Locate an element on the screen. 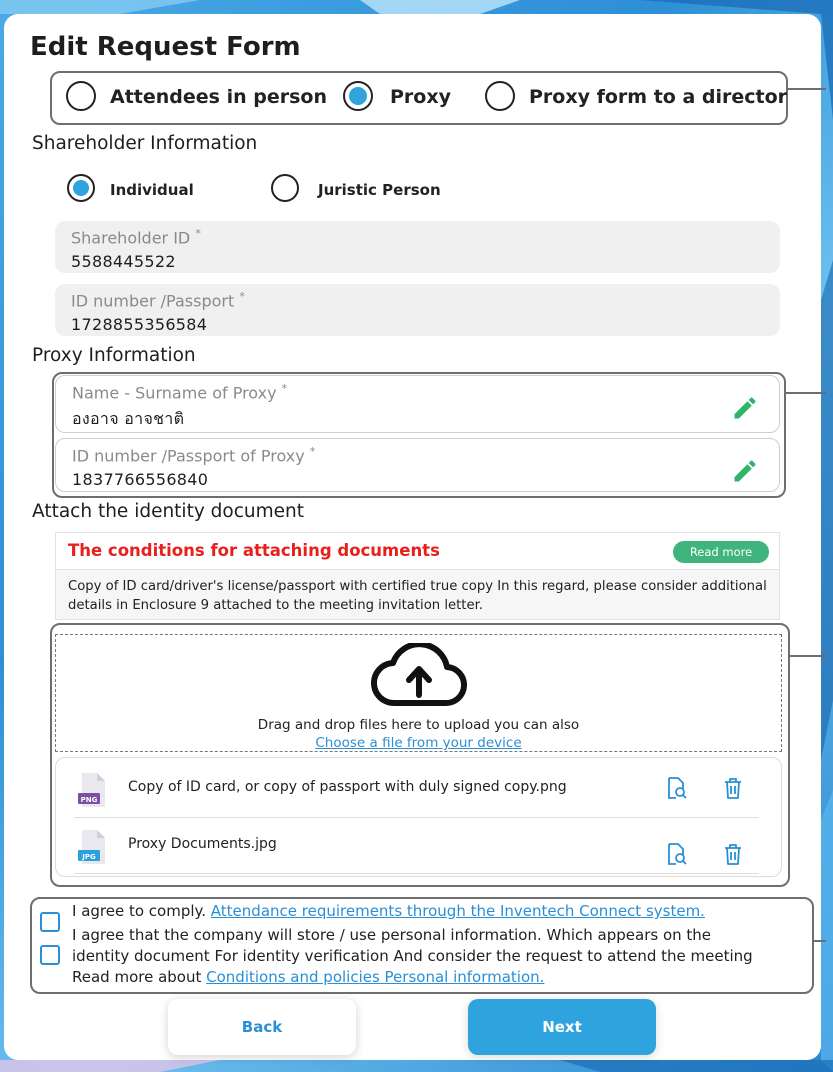 The image size is (833, 1072). proxy-name-value: องอาจ อาจชาติ is located at coordinates (128, 419).